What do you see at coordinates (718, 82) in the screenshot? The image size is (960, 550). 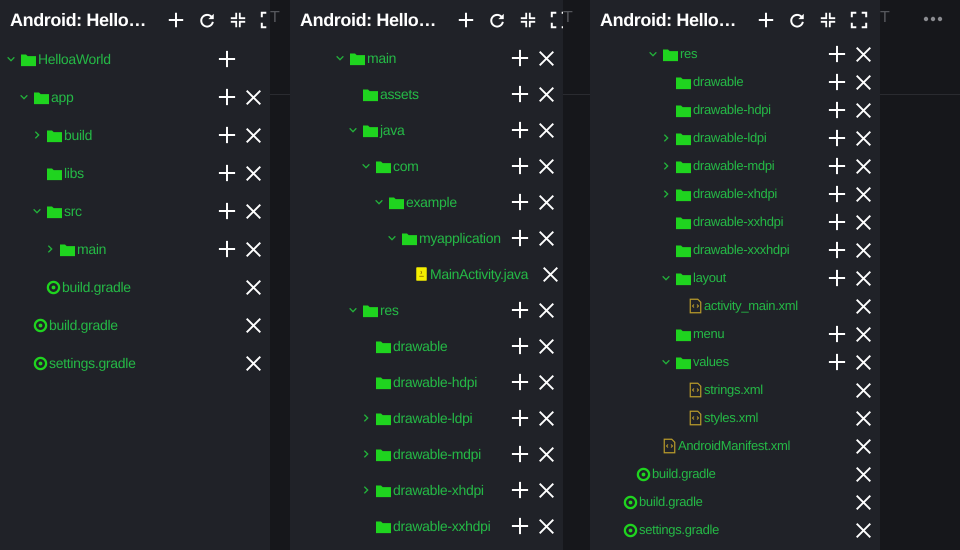 I see `tree-item-label: drawable` at bounding box center [718, 82].